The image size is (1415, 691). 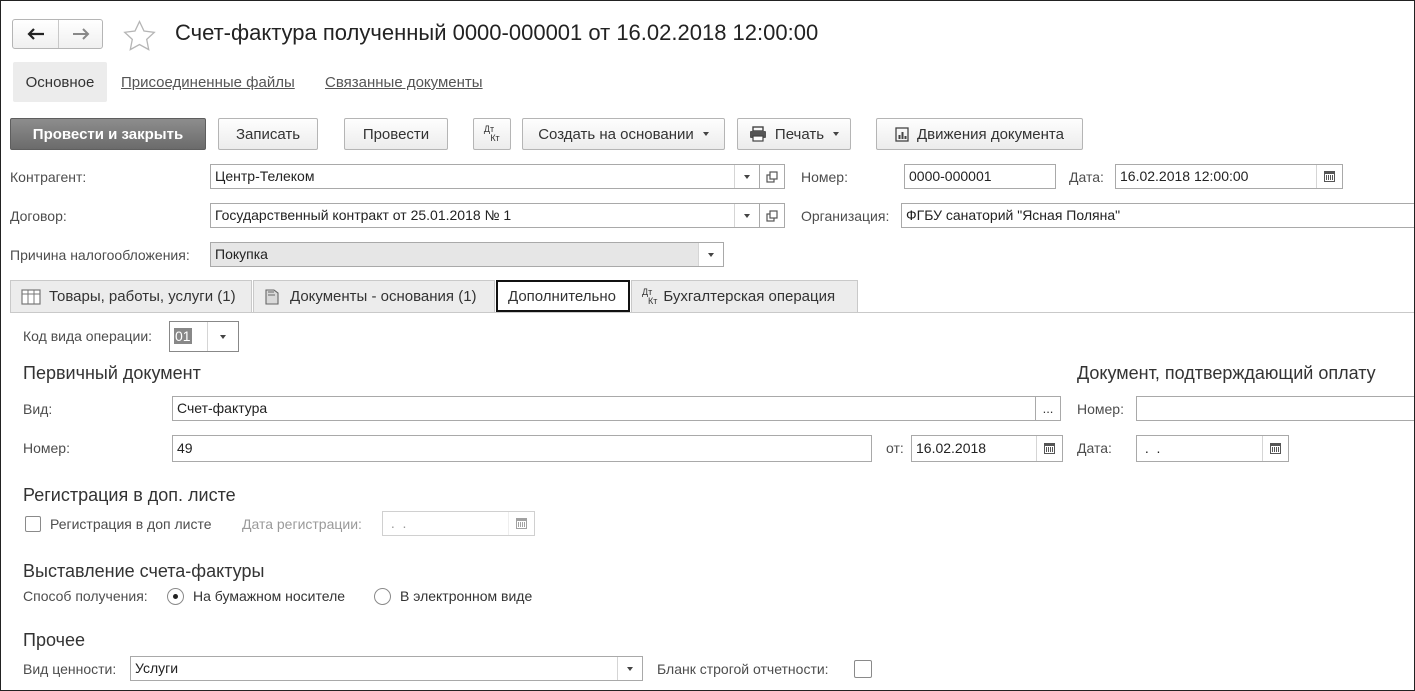 I want to click on value-type-field: Услуги, so click(x=386, y=668).